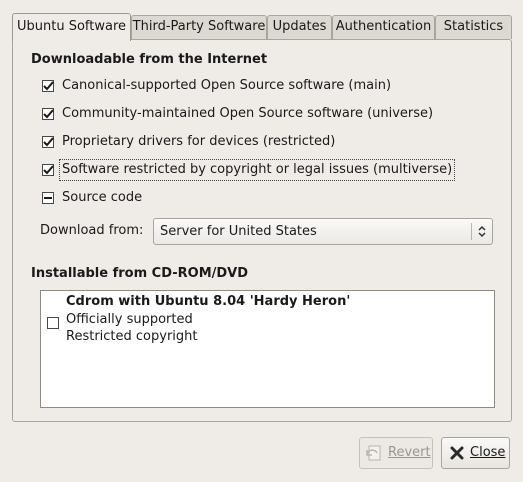  Describe the element at coordinates (238, 231) in the screenshot. I see `download-server-value: Server for United States` at that location.